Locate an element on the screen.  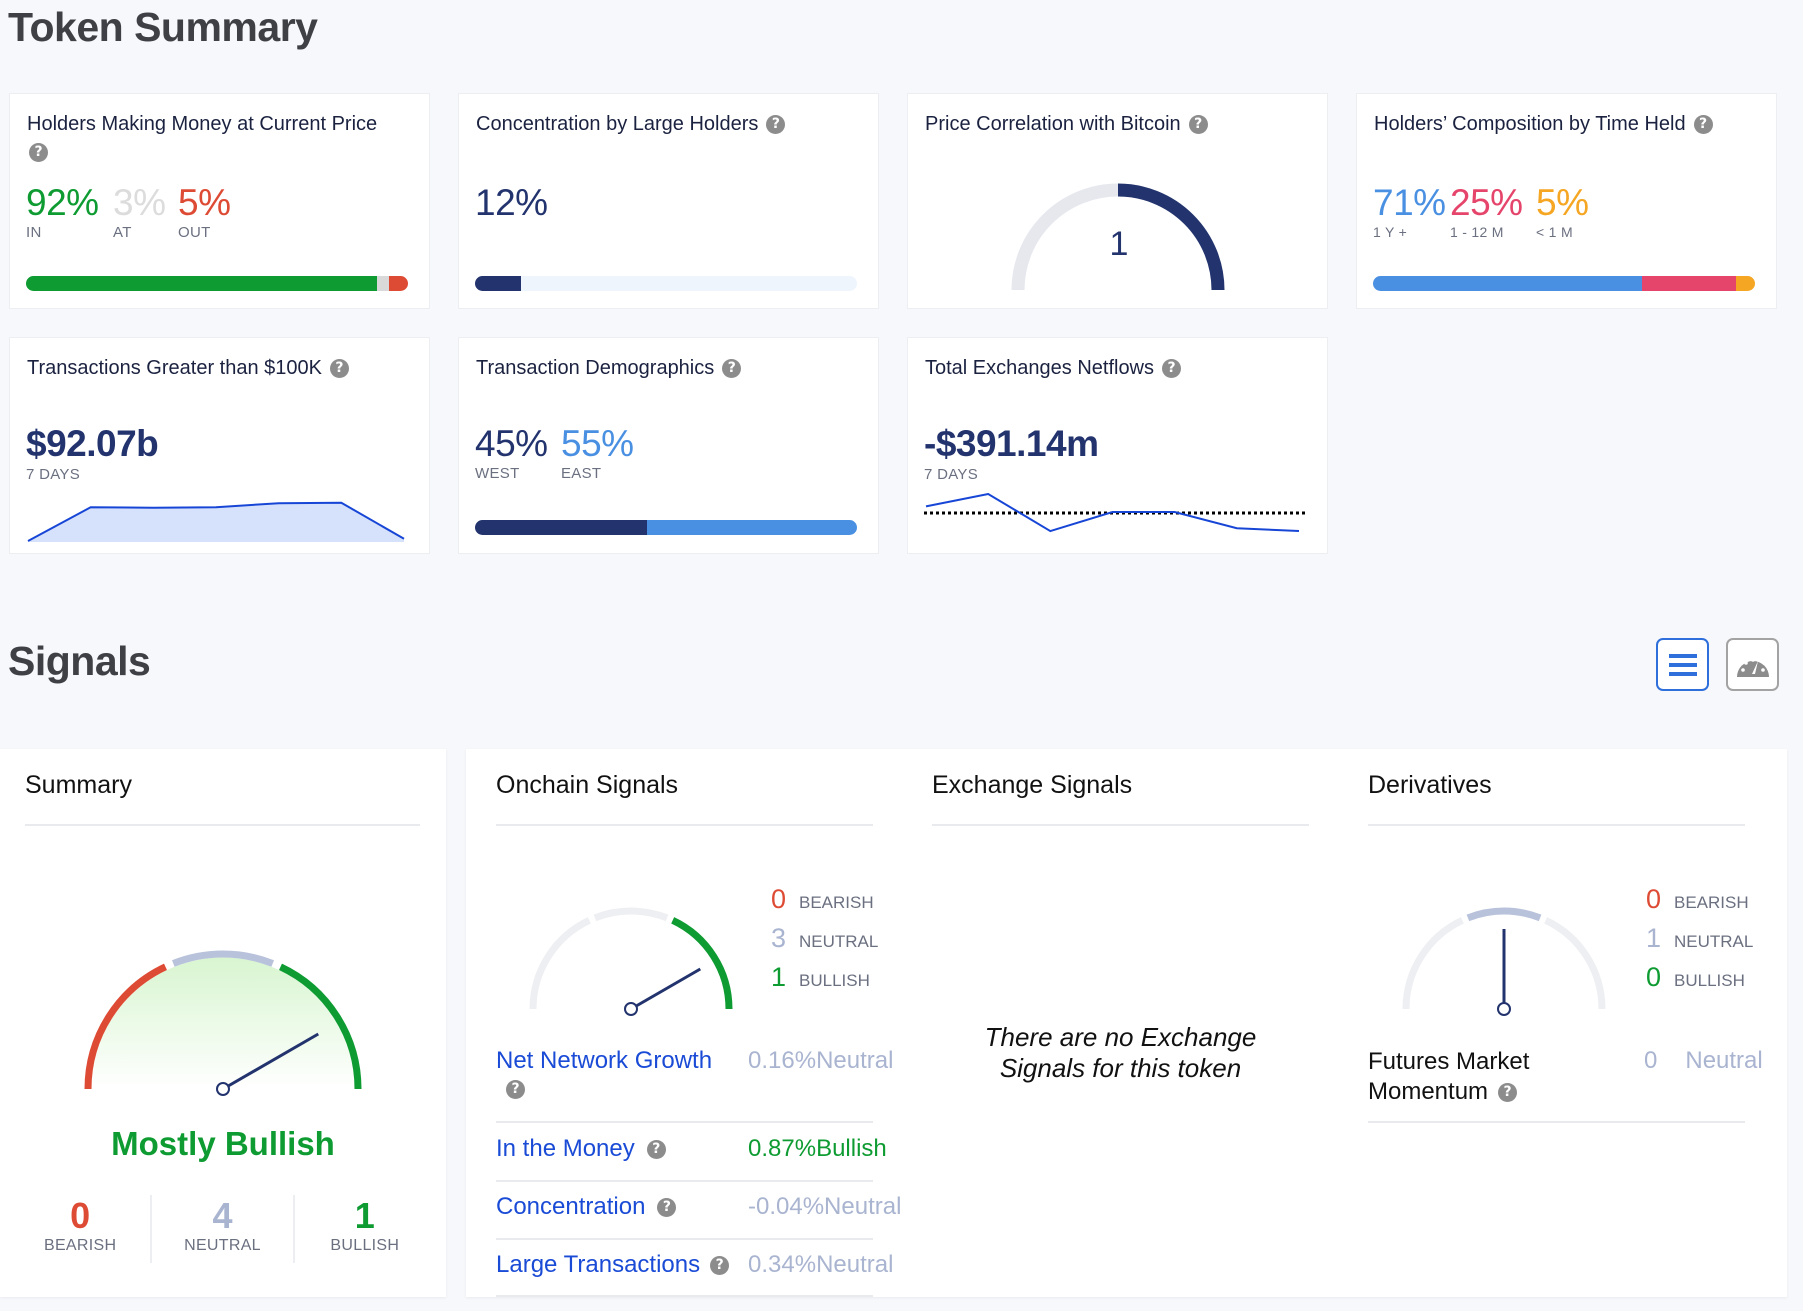
signal-value: 0.16%Neutral is located at coordinates (821, 1060).